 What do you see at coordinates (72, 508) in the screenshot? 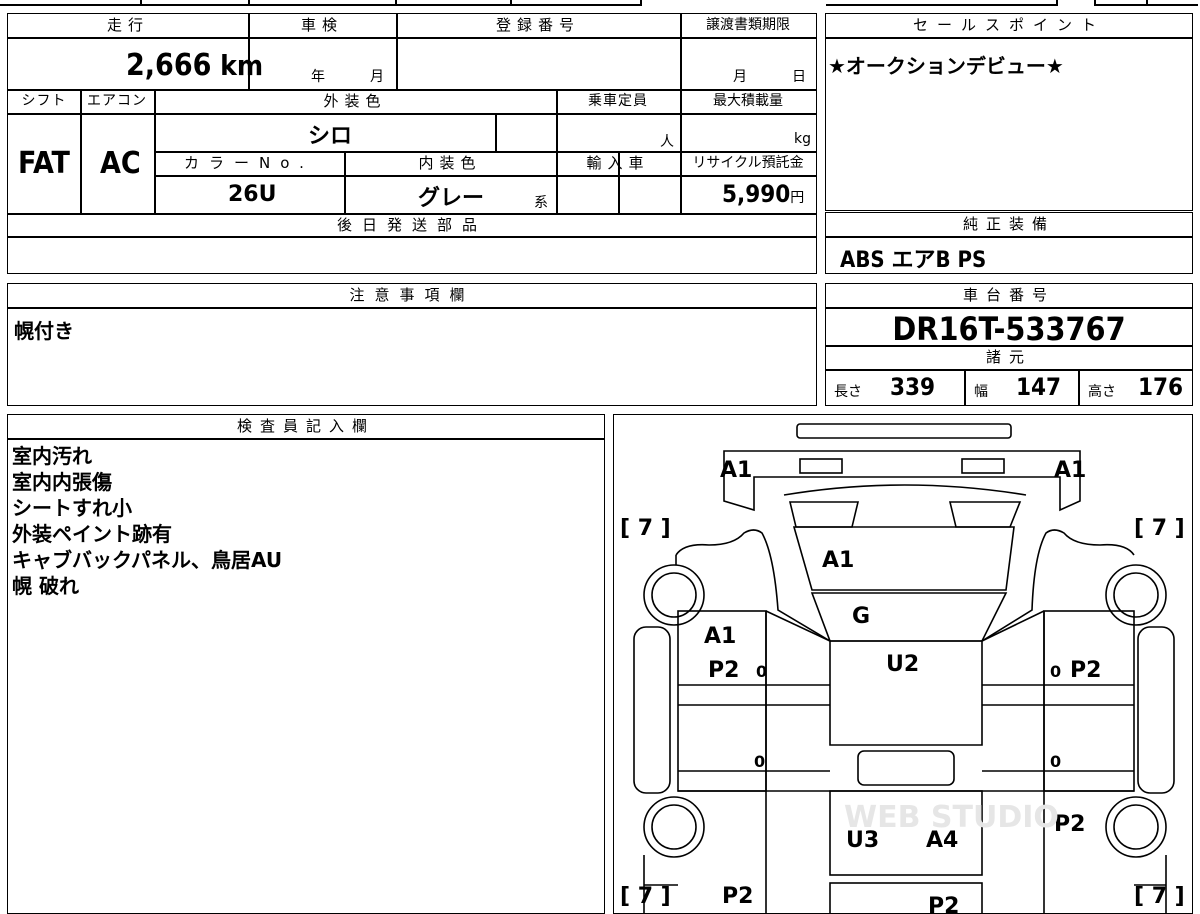
I see `inspector-line: シートすれ小` at bounding box center [72, 508].